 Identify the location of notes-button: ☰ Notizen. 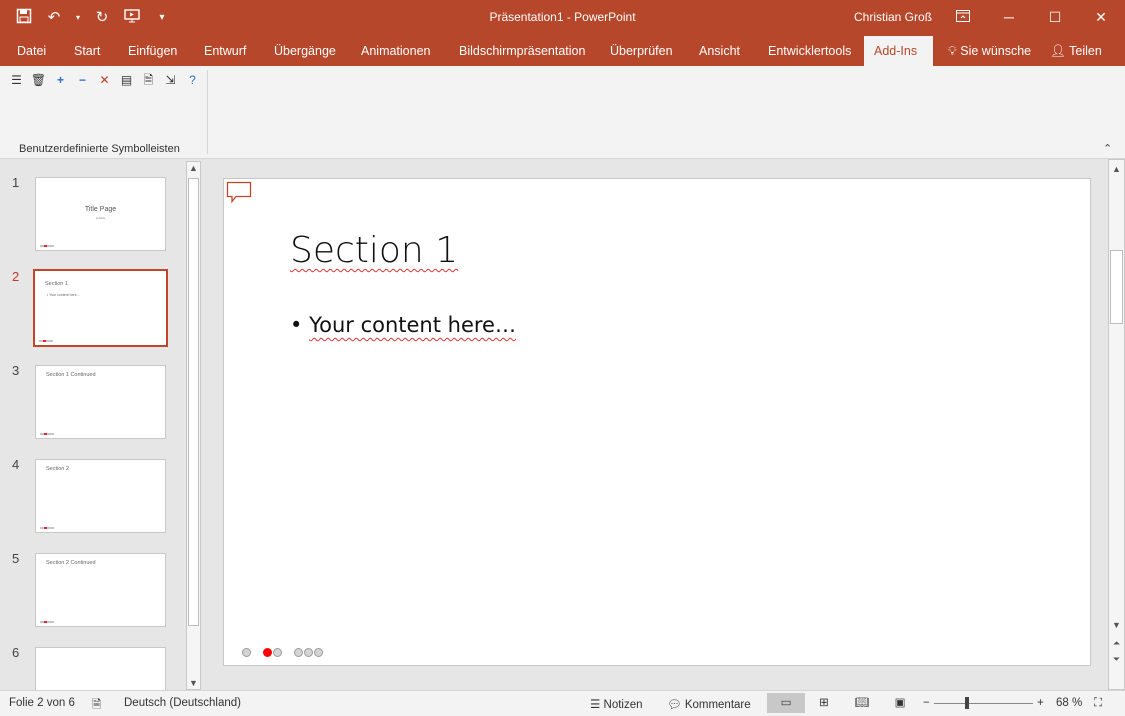
(616, 704).